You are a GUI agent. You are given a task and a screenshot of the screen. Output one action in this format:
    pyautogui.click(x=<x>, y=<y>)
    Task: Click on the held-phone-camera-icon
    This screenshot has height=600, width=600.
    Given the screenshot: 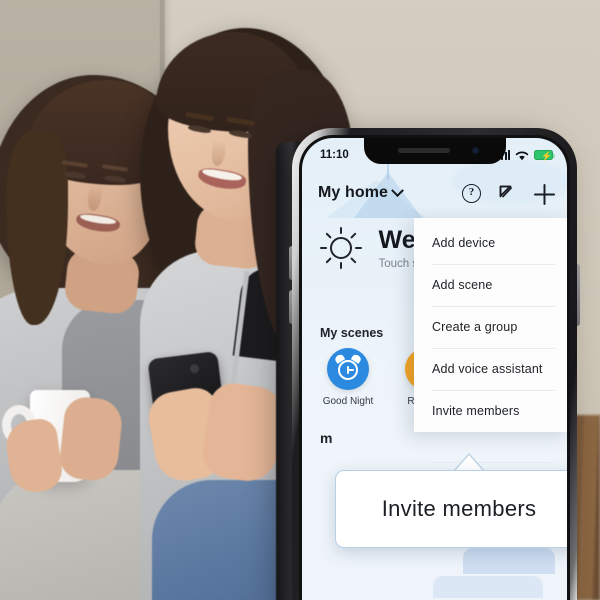 What is the action you would take?
    pyautogui.click(x=194, y=368)
    